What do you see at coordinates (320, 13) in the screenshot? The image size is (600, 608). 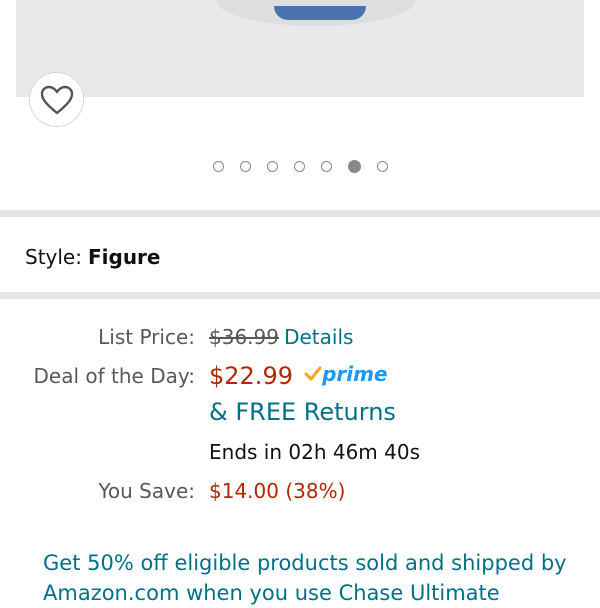 I see `product-image-band` at bounding box center [320, 13].